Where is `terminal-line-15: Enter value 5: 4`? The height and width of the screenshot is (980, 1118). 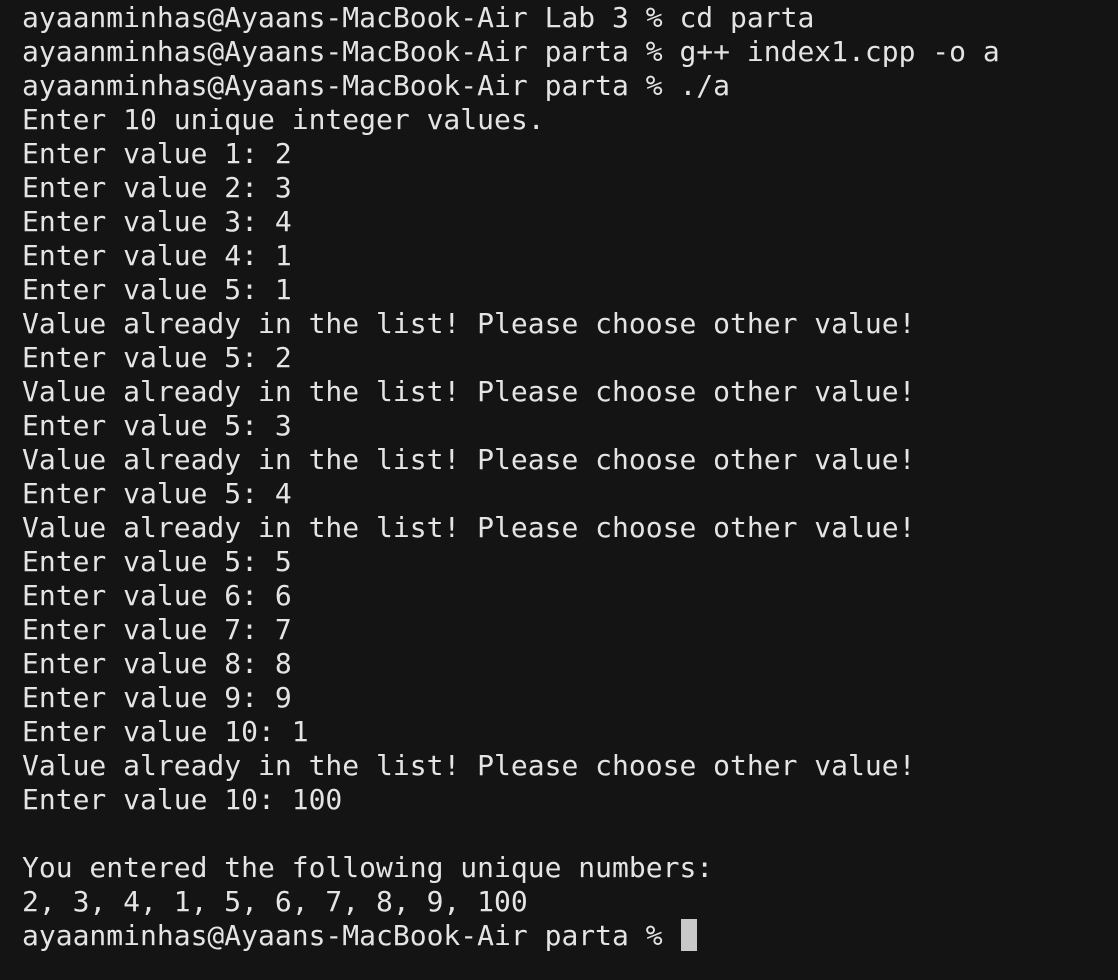 terminal-line-15: Enter value 5: 4 is located at coordinates (157, 493).